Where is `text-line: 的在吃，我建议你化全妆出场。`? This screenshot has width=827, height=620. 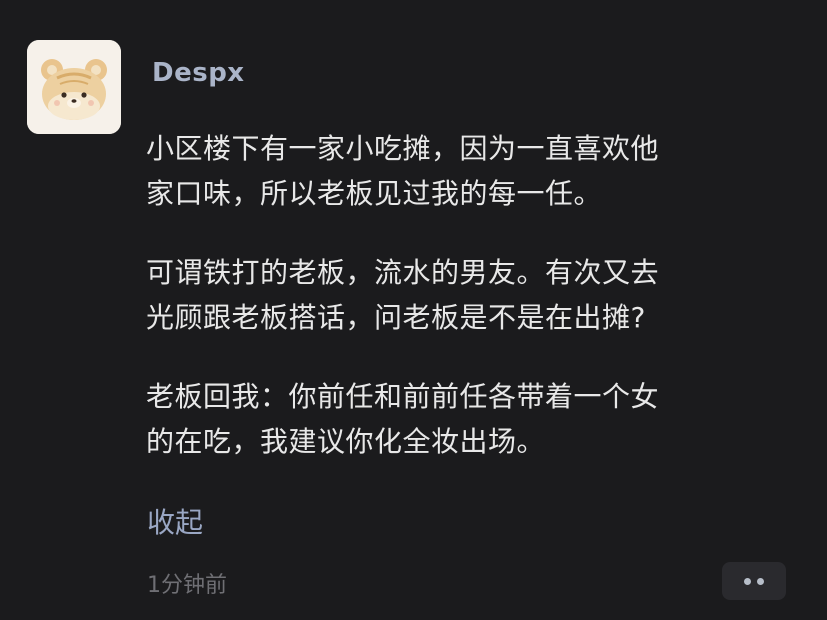 text-line: 的在吃，我建议你化全妆出场。 is located at coordinates (346, 441).